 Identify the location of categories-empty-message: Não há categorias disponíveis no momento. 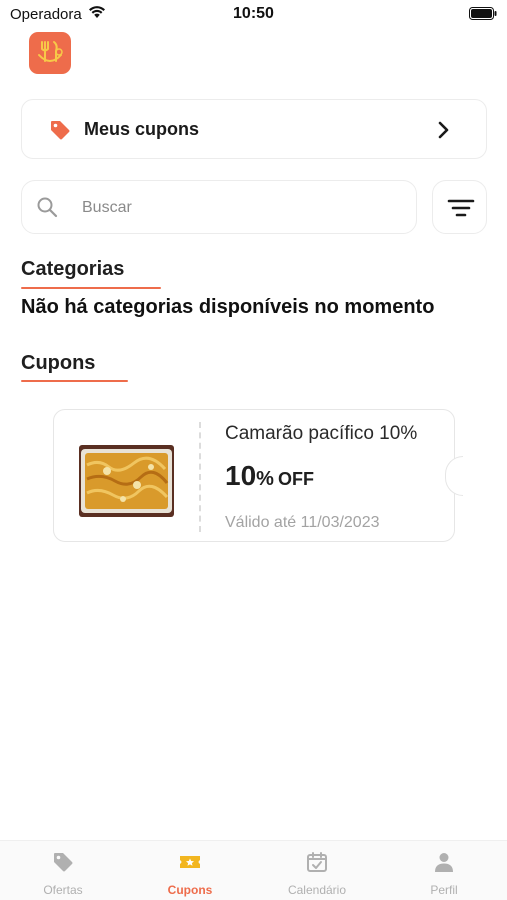
(228, 307).